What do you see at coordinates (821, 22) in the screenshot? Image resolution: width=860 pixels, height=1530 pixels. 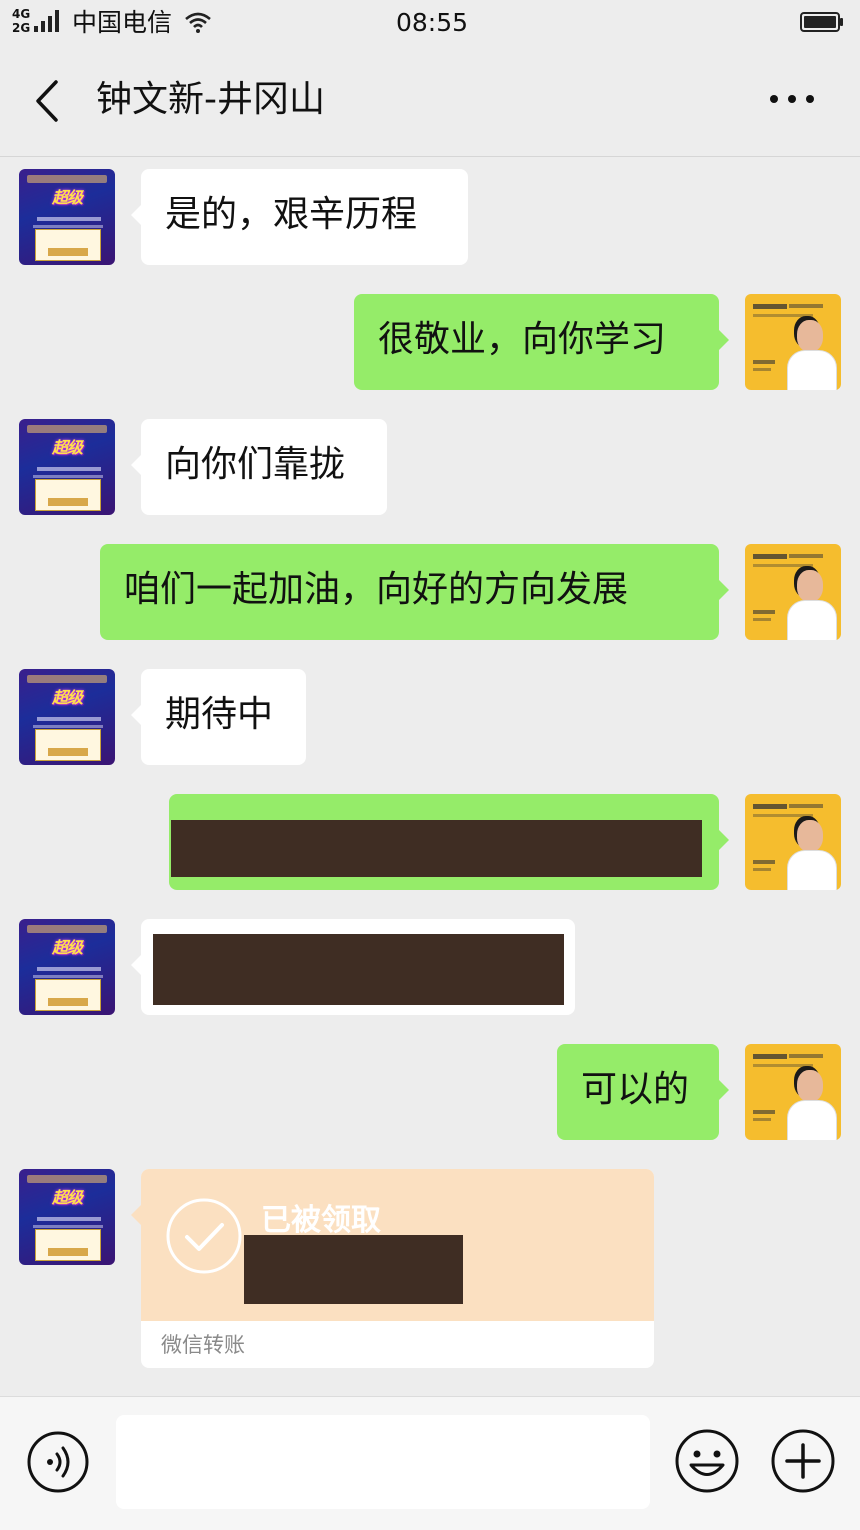 I see `battery-icon` at bounding box center [821, 22].